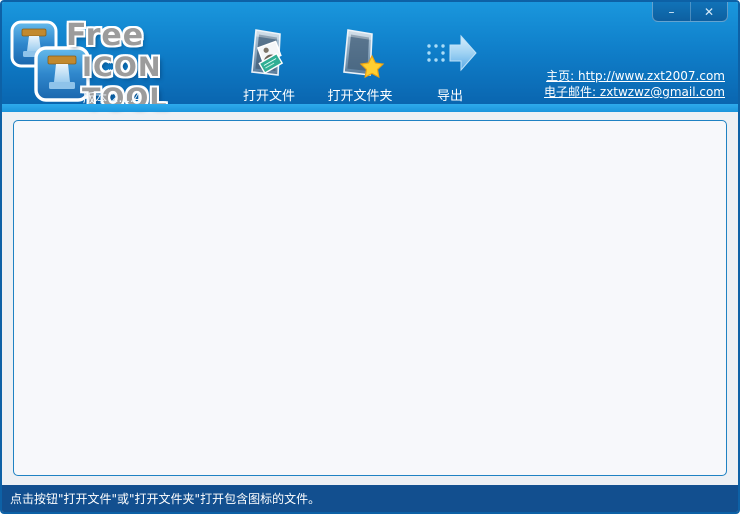  Describe the element at coordinates (370, 108) in the screenshot. I see `header-accent-strip` at that location.